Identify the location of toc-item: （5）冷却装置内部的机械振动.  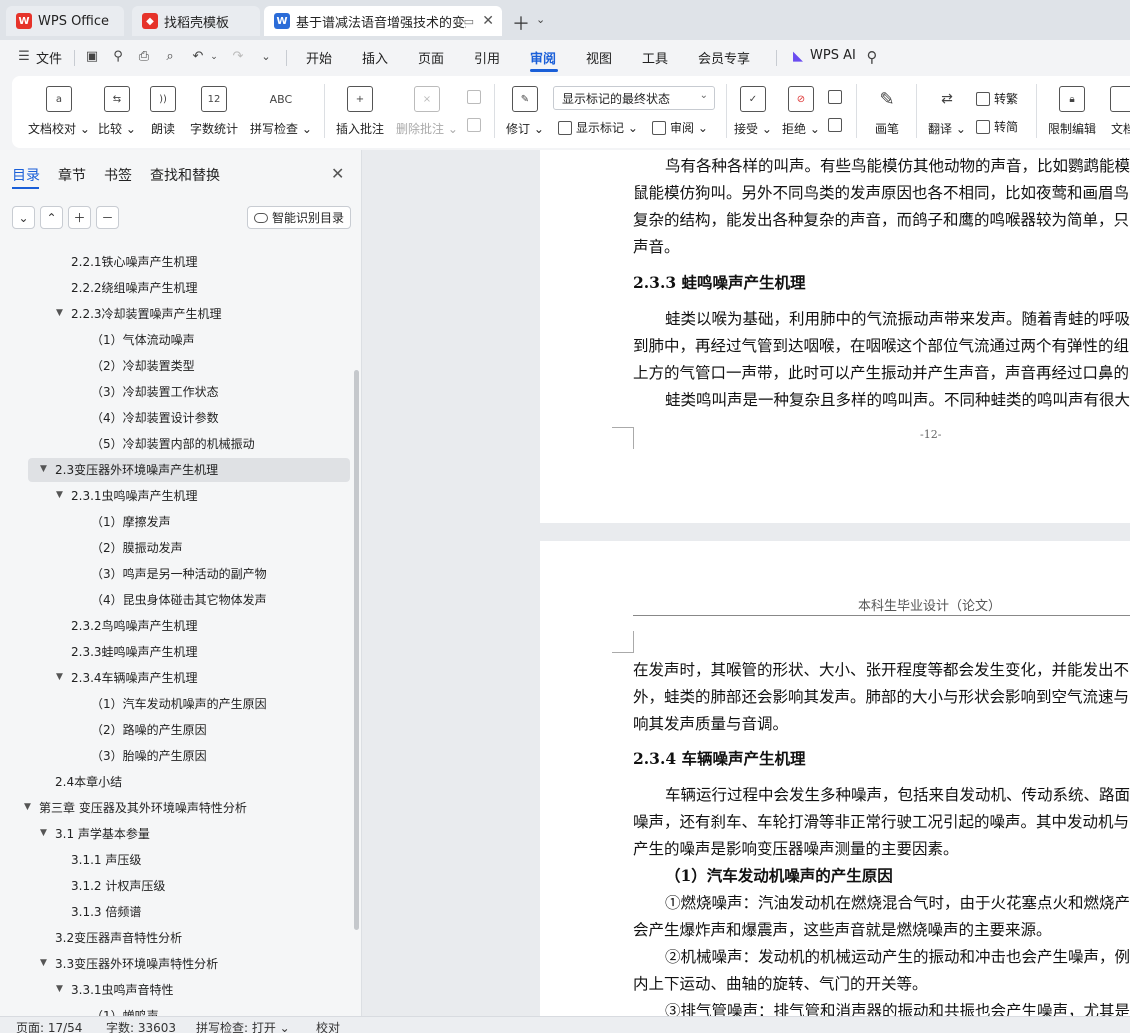
(173, 443).